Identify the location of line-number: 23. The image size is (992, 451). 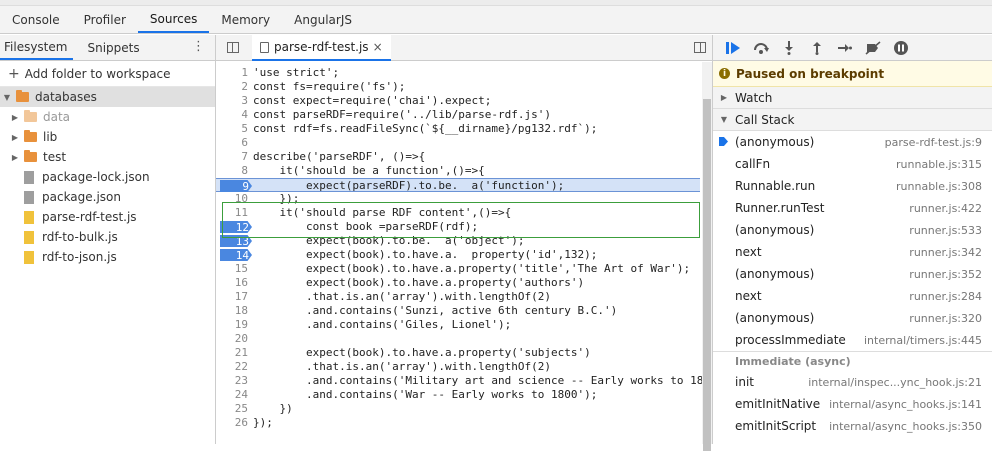
(232, 381).